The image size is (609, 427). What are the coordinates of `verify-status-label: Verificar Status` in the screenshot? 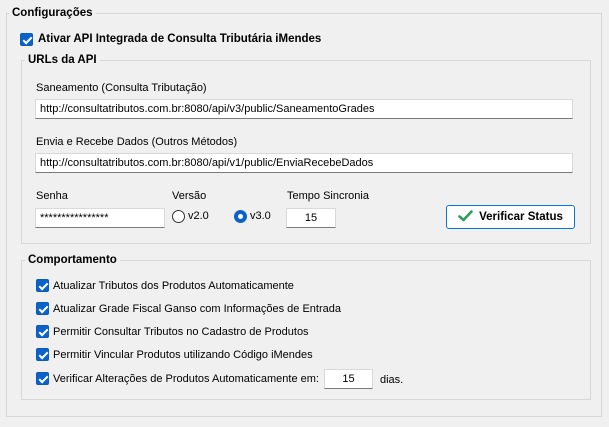 It's located at (521, 217).